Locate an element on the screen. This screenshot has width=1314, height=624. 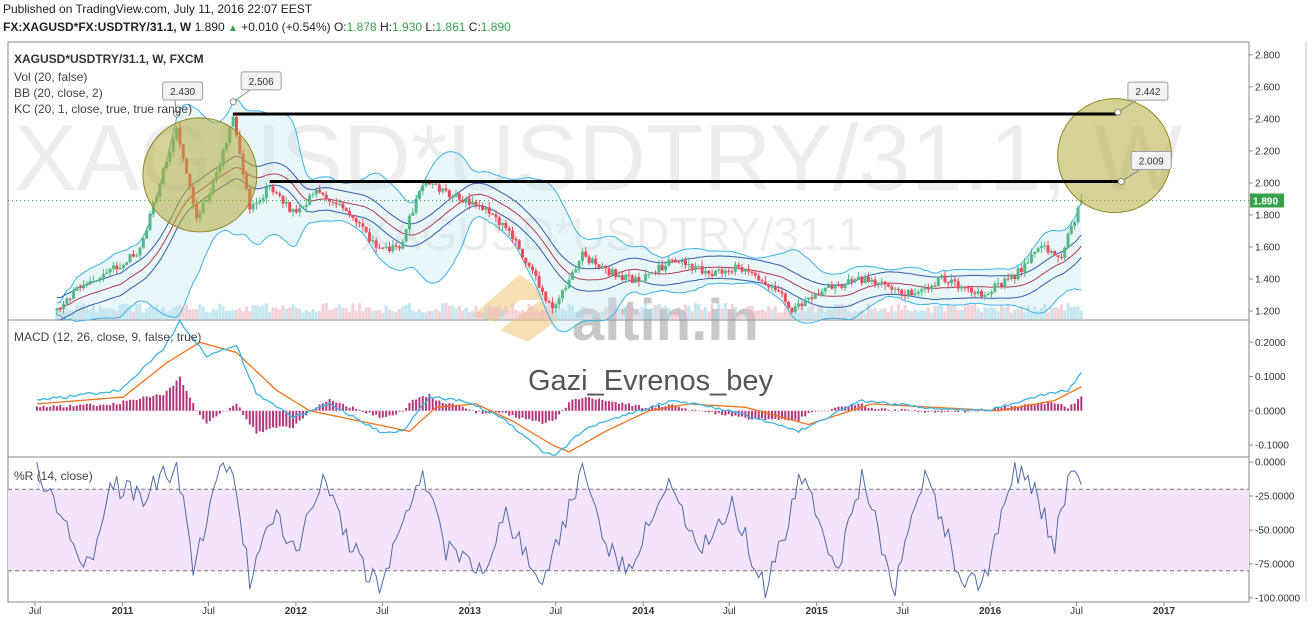
last-price-label: 1.890 is located at coordinates (1265, 202).